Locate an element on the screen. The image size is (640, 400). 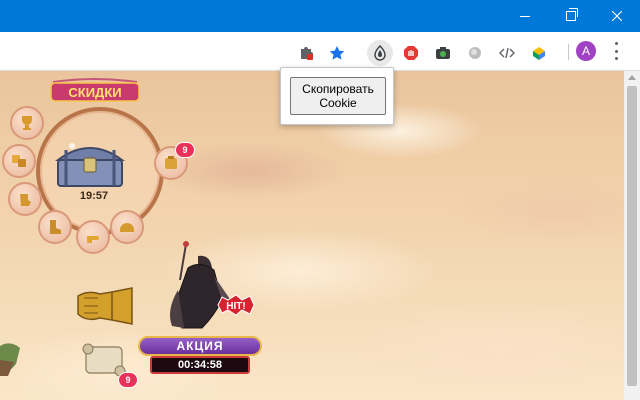
treasure-chest is located at coordinates (90, 163).